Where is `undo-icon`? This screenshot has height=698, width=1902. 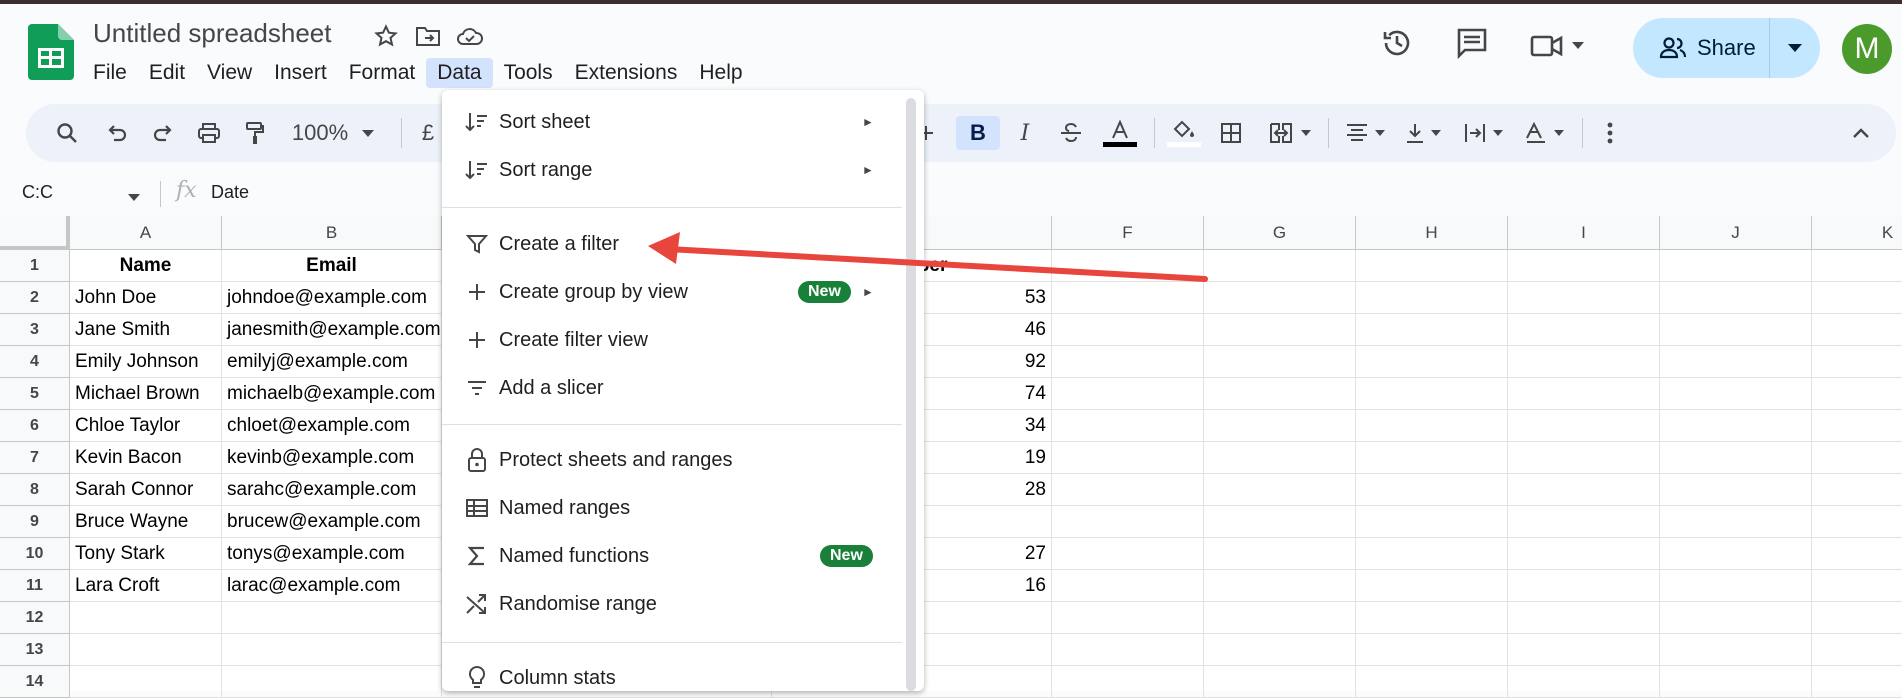 undo-icon is located at coordinates (117, 133).